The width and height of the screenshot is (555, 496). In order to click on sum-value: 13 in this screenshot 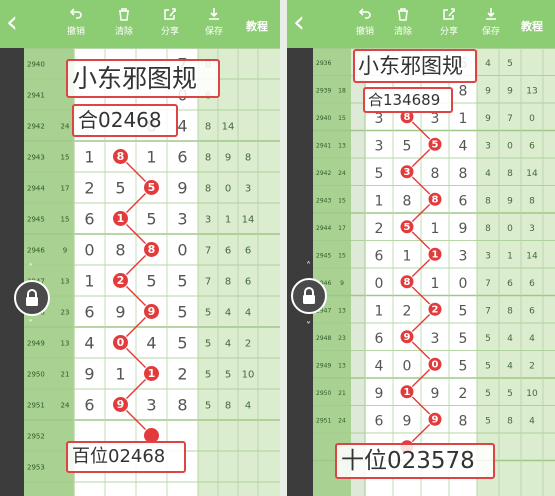, I will do `click(65, 344)`.